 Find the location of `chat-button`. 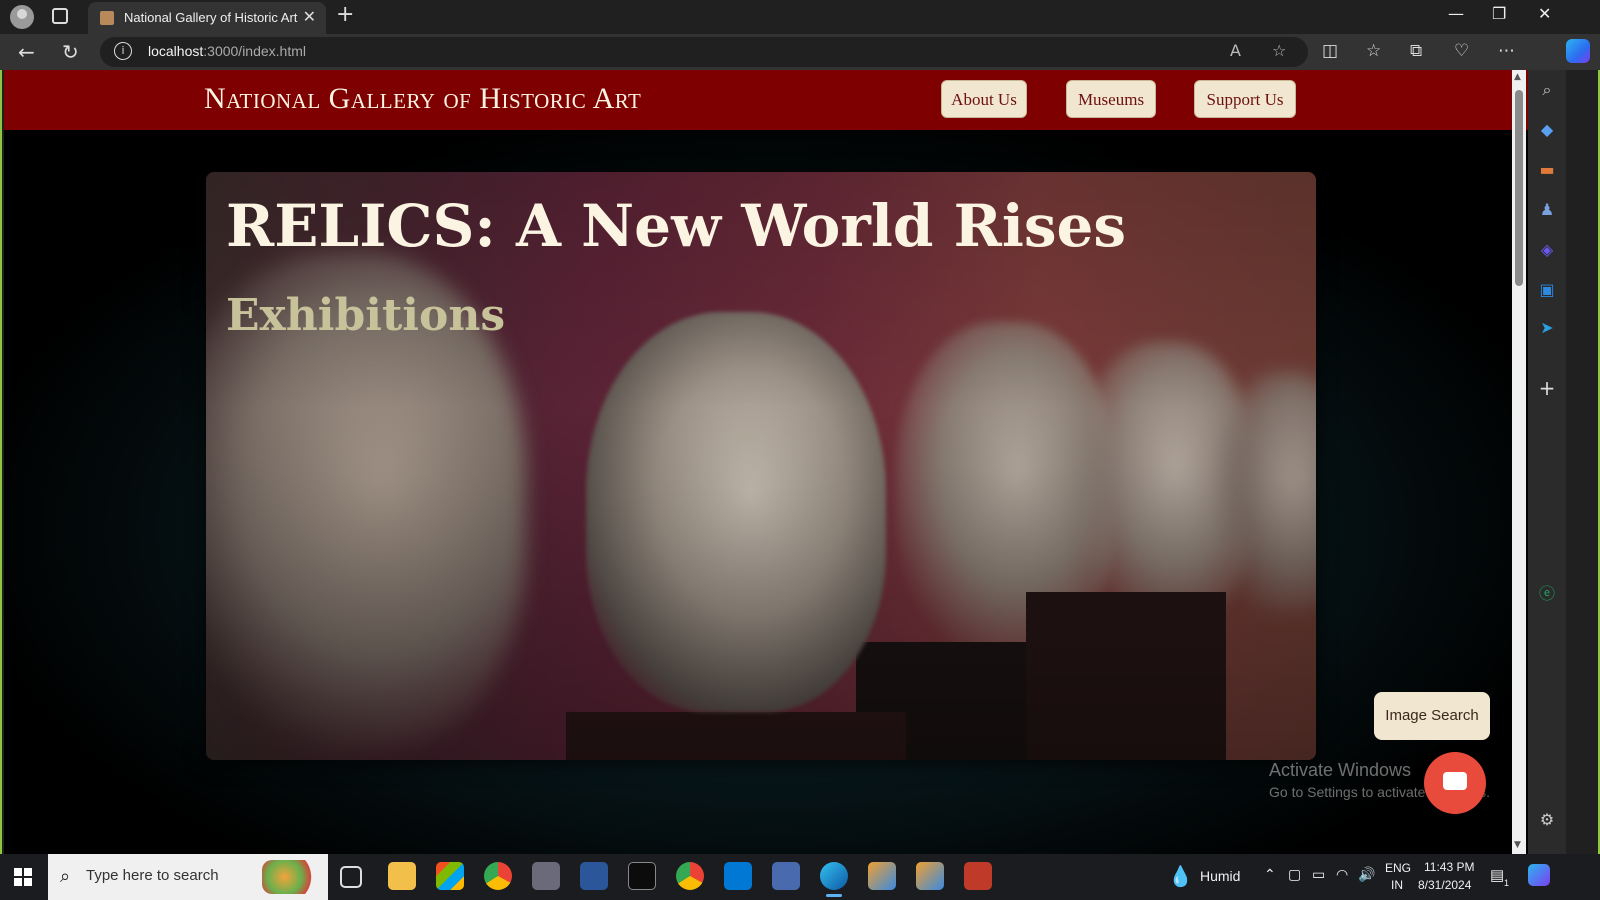

chat-button is located at coordinates (1455, 783).